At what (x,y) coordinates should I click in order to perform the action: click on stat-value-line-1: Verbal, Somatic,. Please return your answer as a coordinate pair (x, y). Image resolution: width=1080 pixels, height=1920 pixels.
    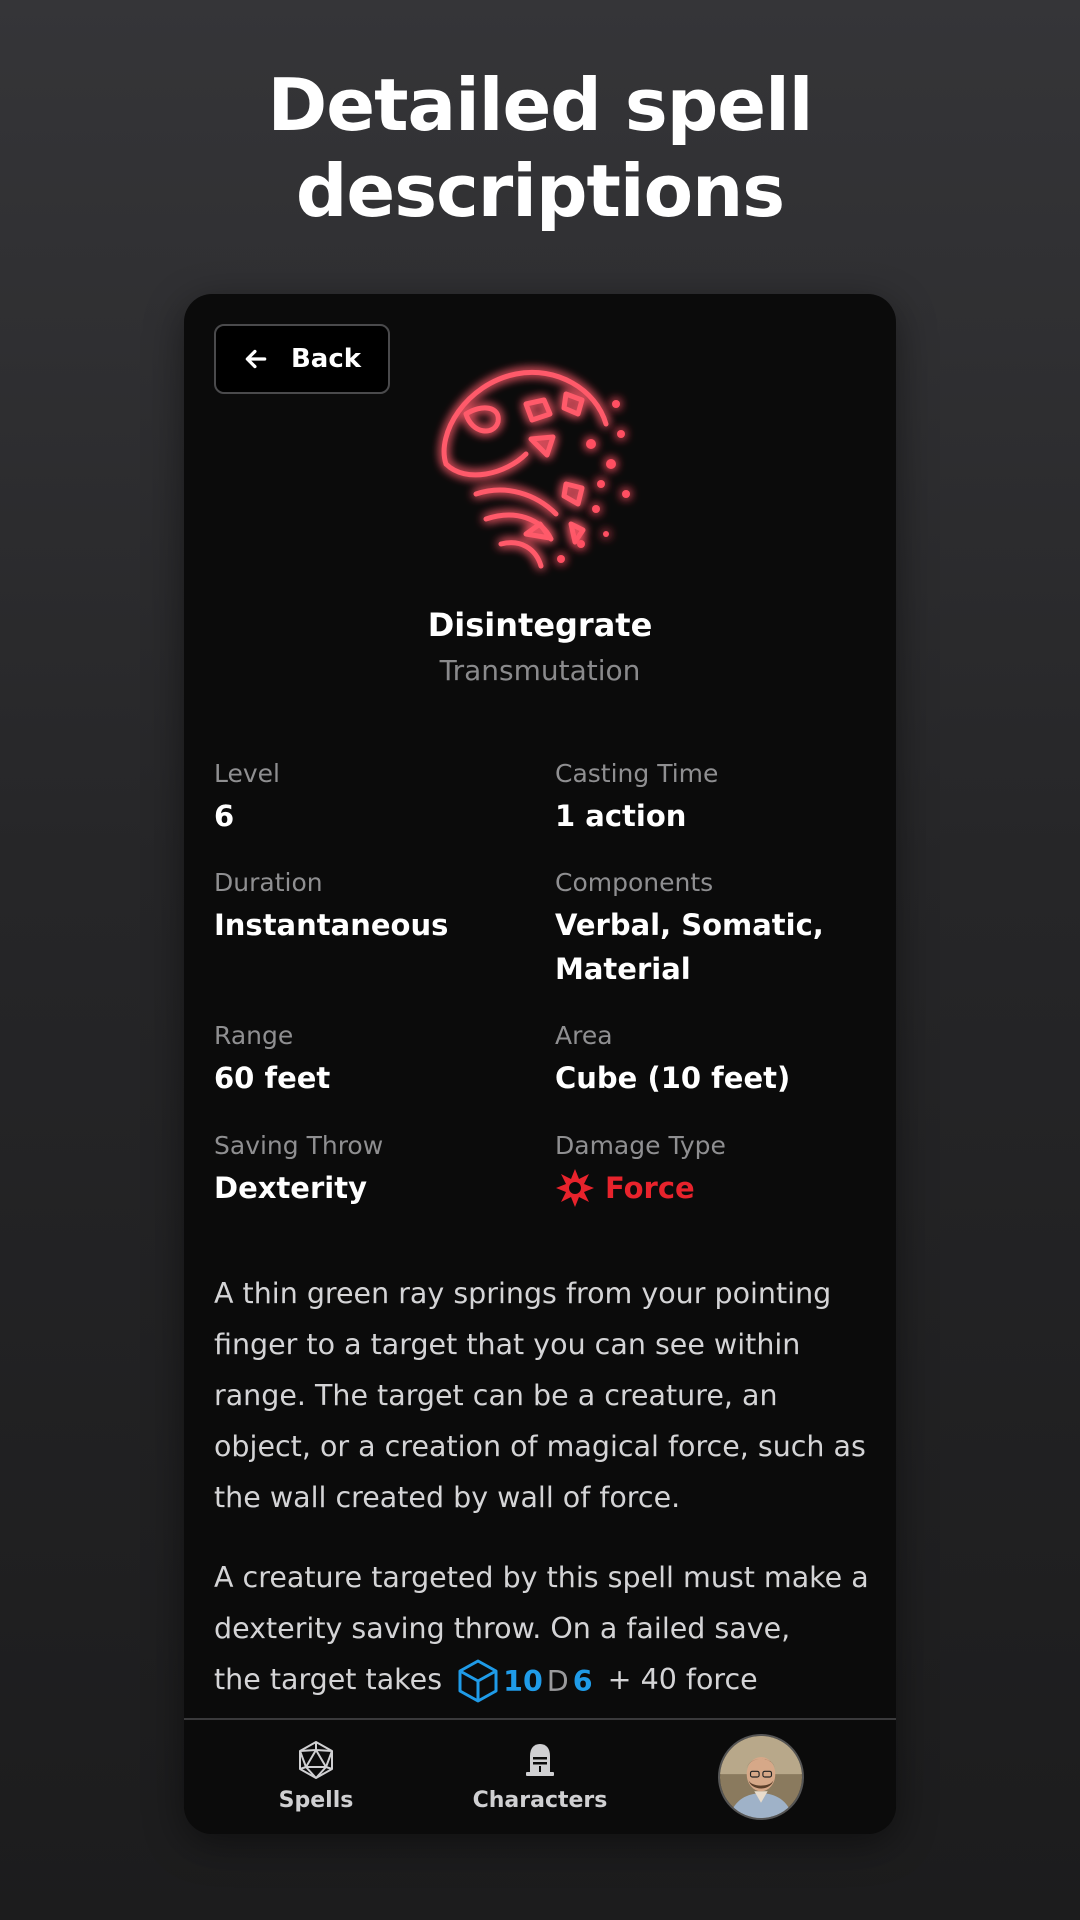
    Looking at the image, I should click on (689, 925).